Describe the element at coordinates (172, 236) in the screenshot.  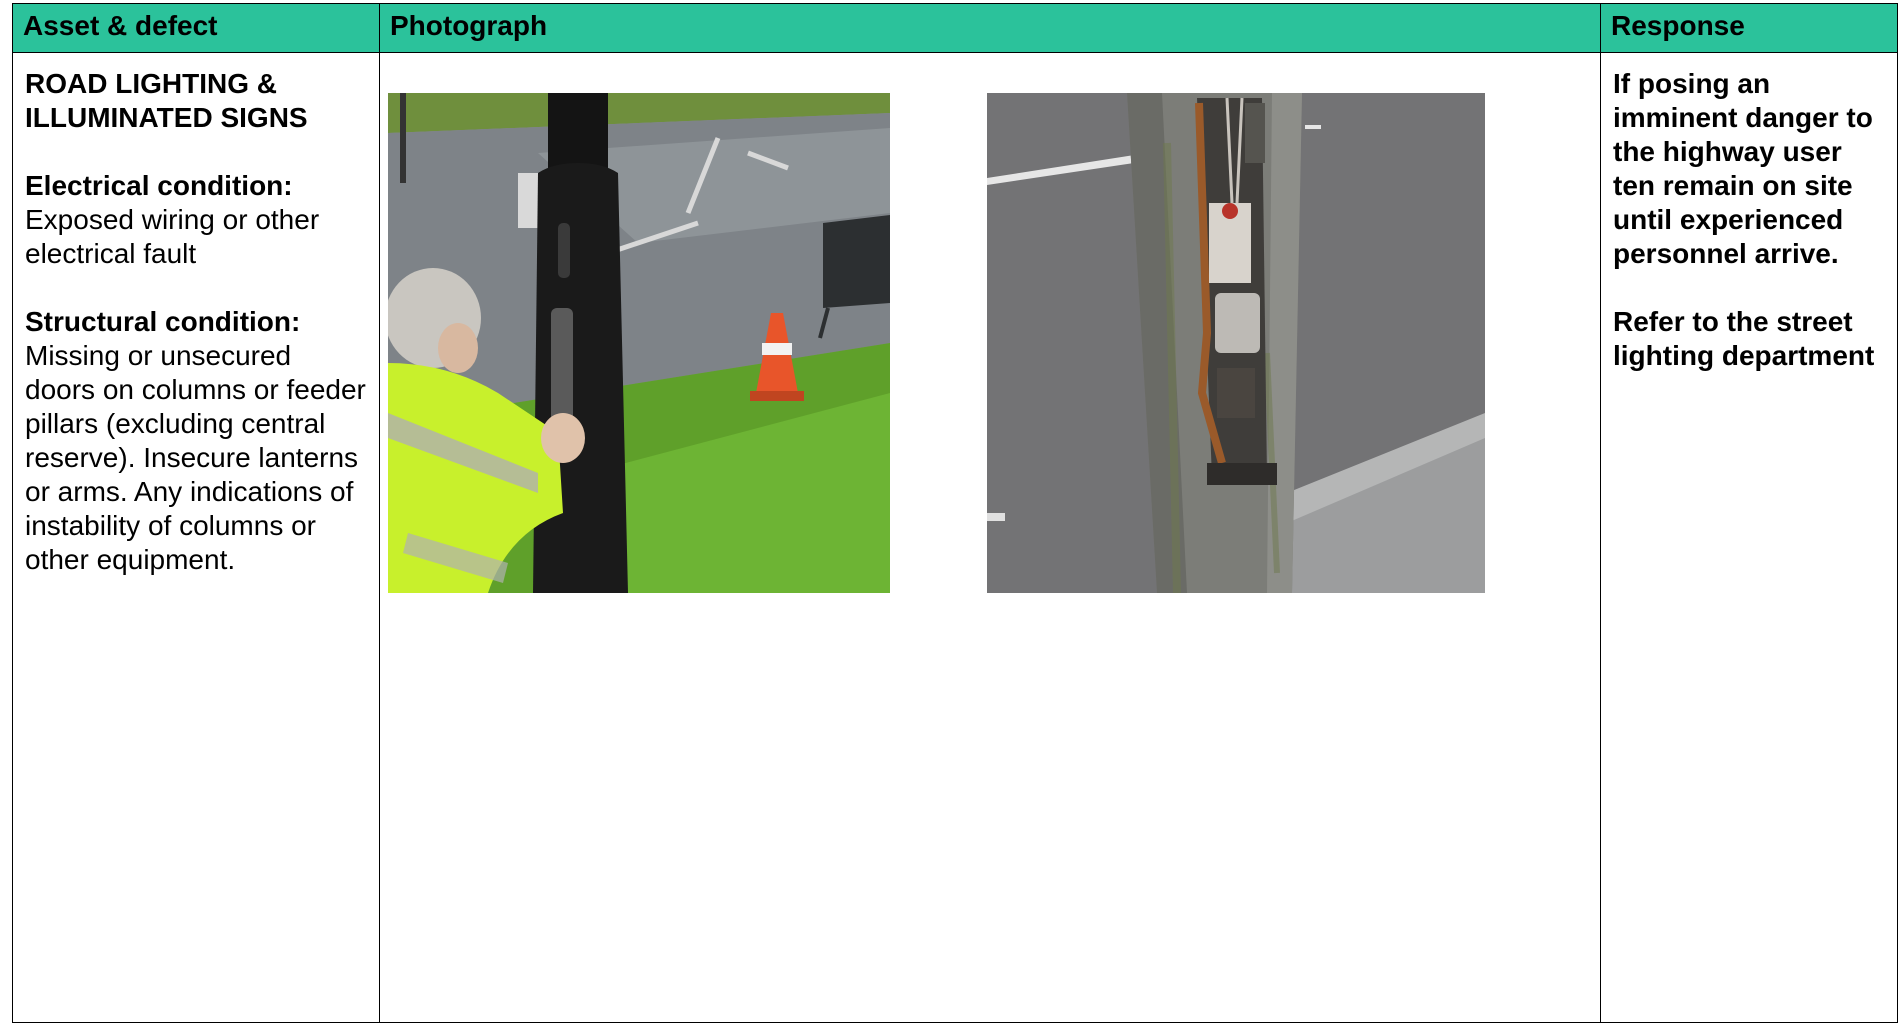
I see `electrical-text: Exposed wiring or other electrical fault` at that location.